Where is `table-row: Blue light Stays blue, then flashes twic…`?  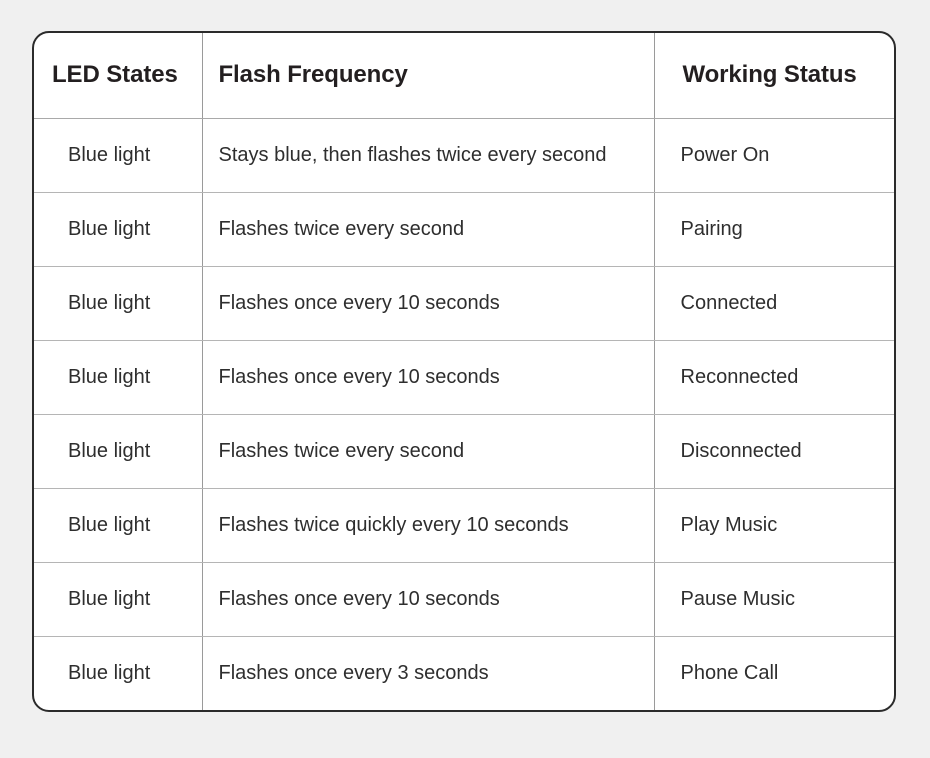 table-row: Blue light Stays blue, then flashes twic… is located at coordinates (464, 155).